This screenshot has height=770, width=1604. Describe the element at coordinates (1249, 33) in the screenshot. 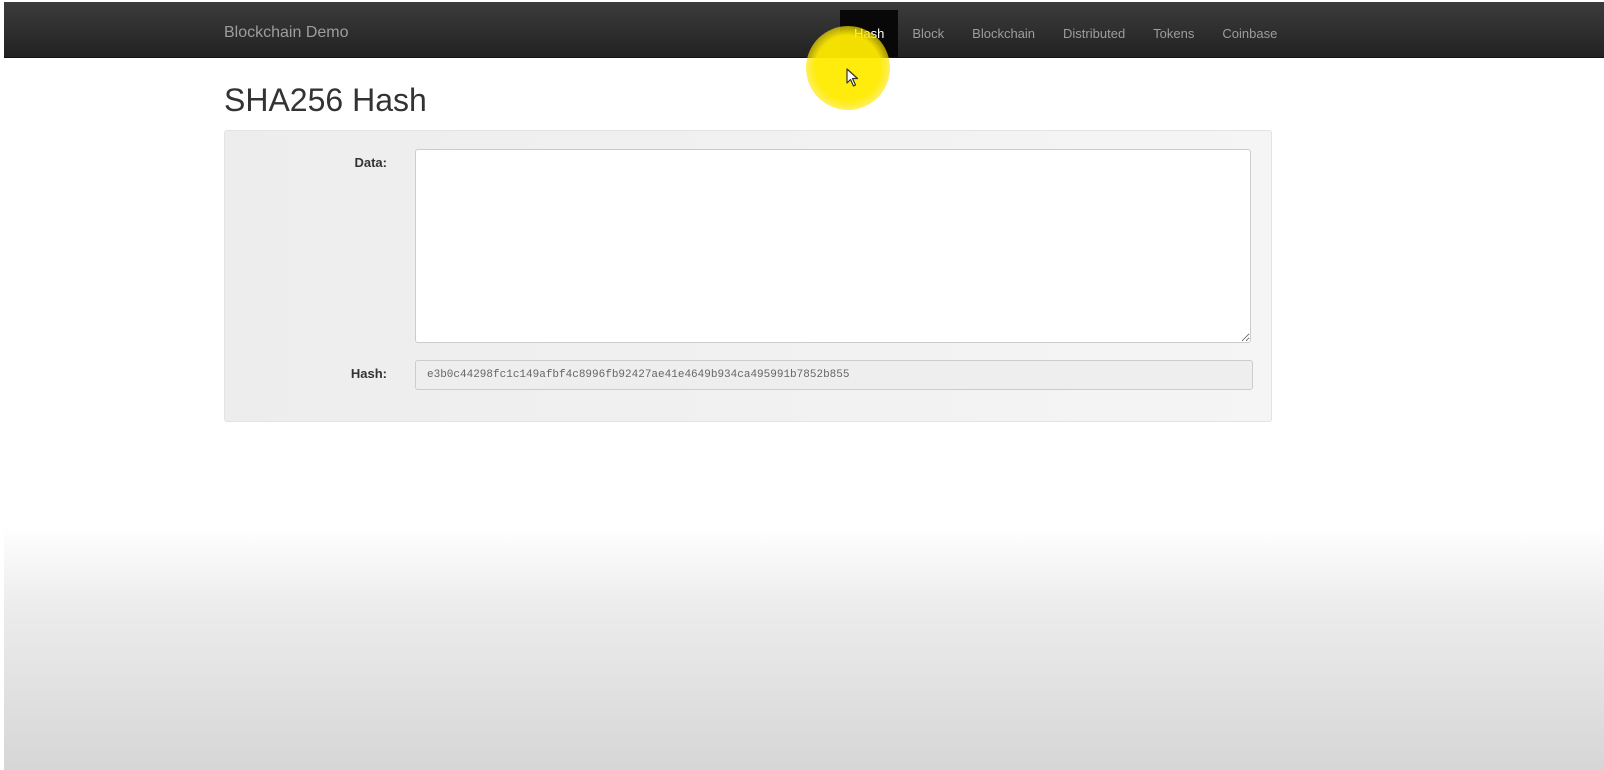

I see `nav-item-coinbase: Coinbase` at that location.